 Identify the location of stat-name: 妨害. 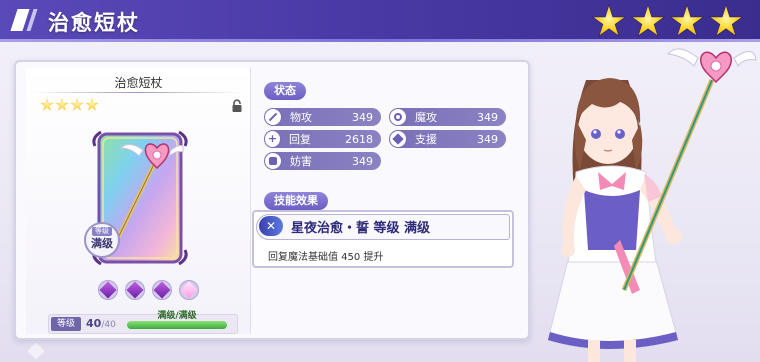
(301, 161).